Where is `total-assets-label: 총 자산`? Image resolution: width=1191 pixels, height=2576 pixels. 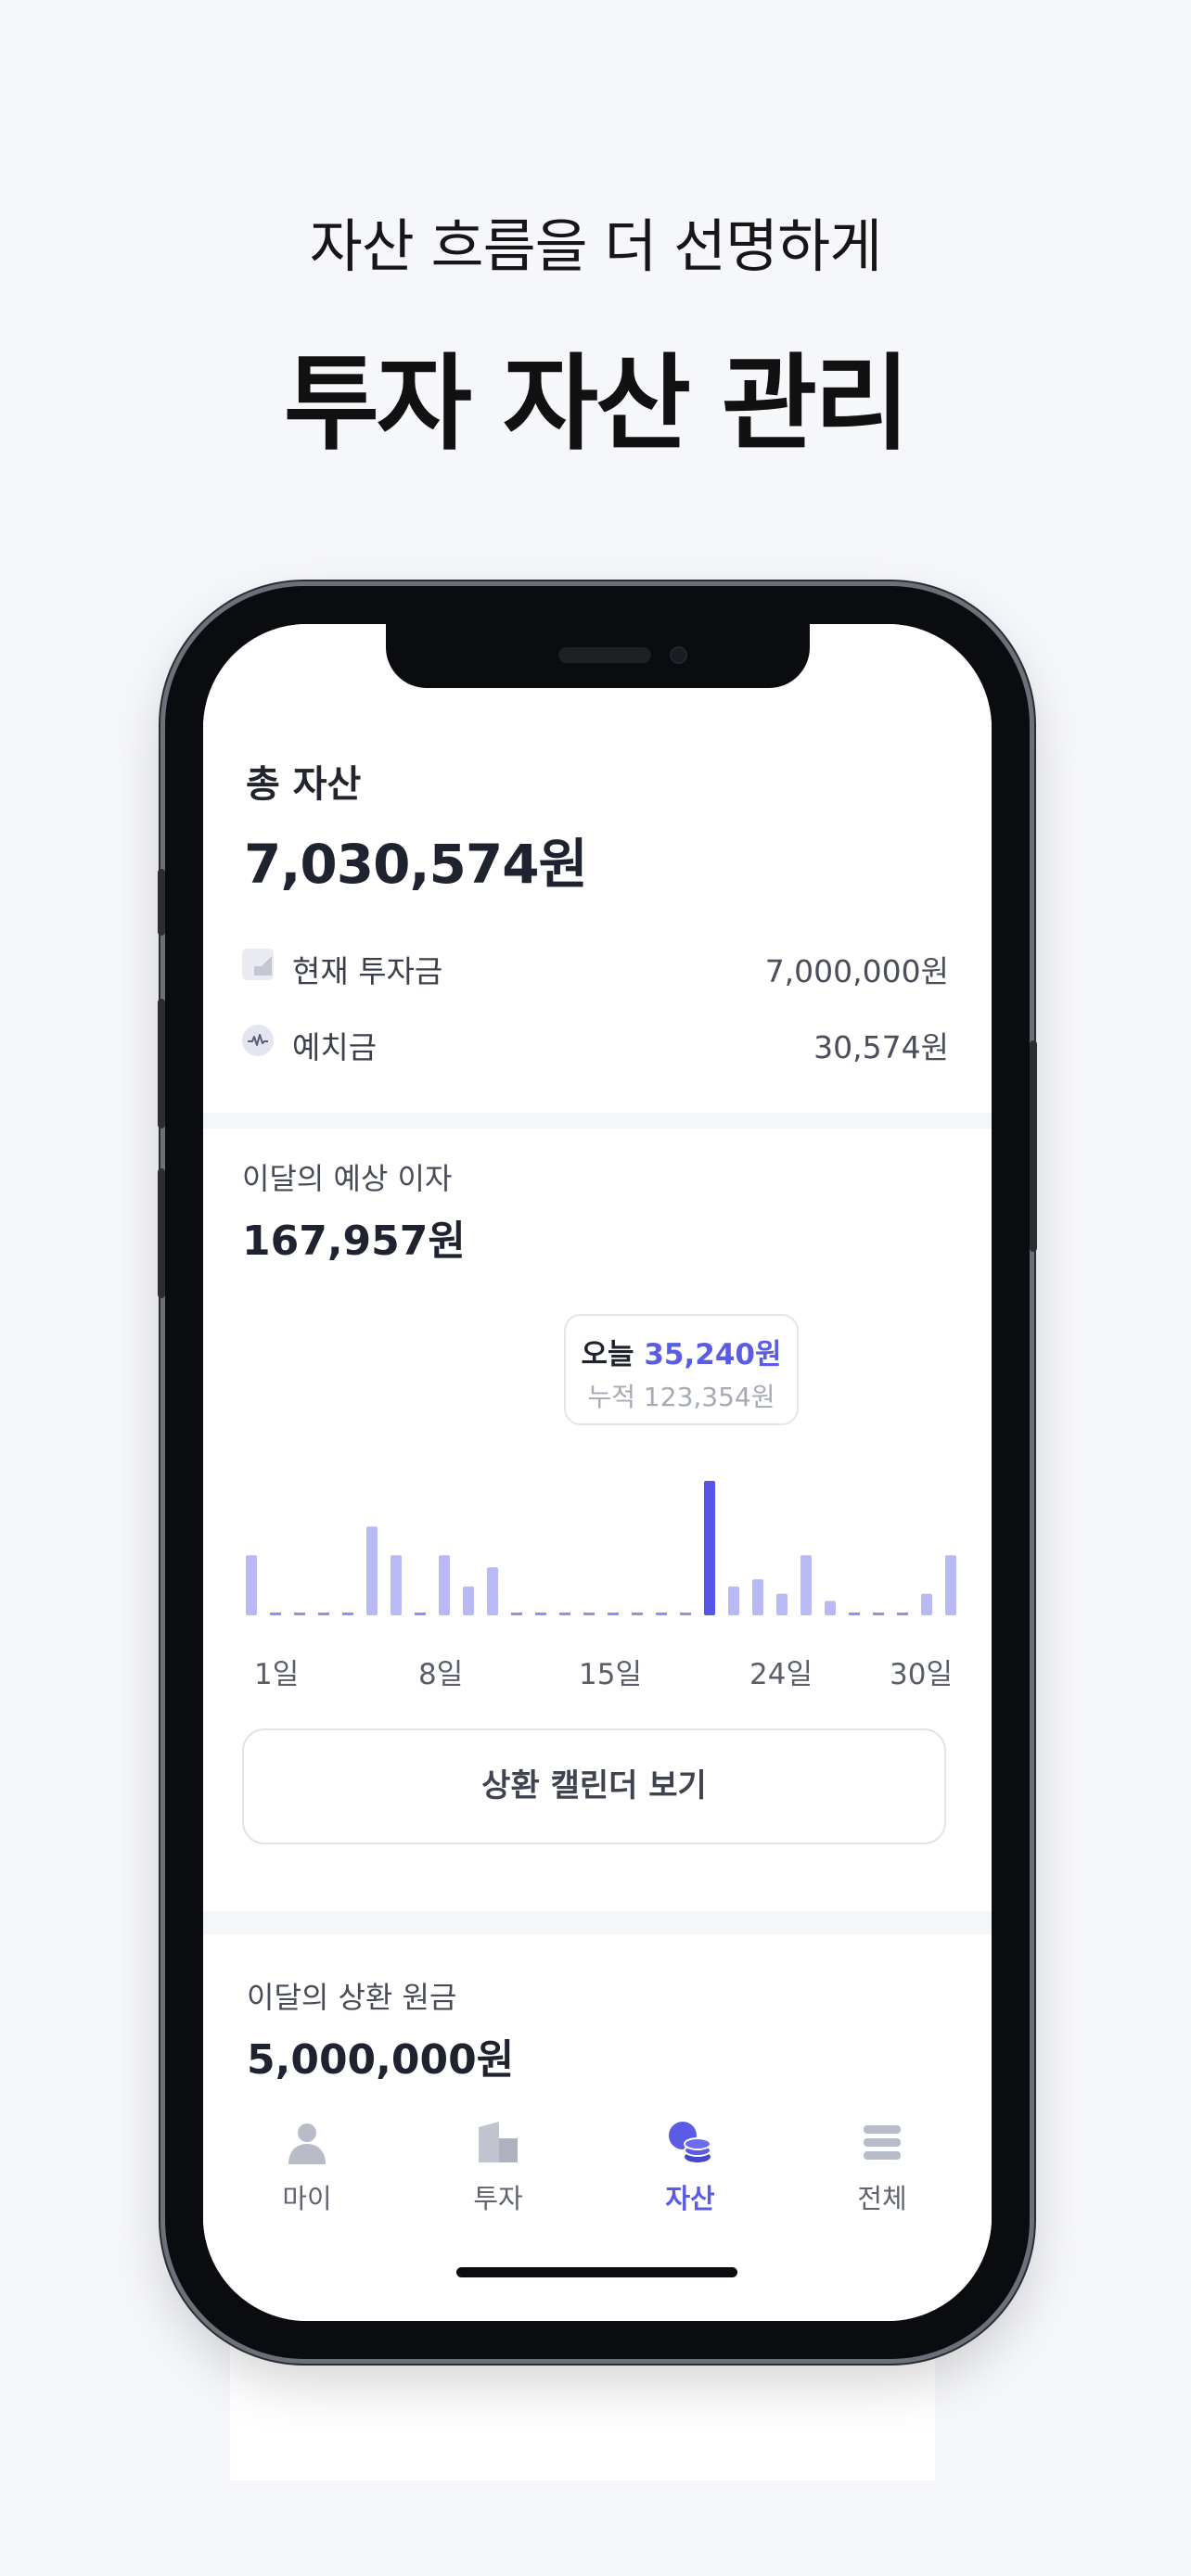
total-assets-label: 총 자산 is located at coordinates (304, 784).